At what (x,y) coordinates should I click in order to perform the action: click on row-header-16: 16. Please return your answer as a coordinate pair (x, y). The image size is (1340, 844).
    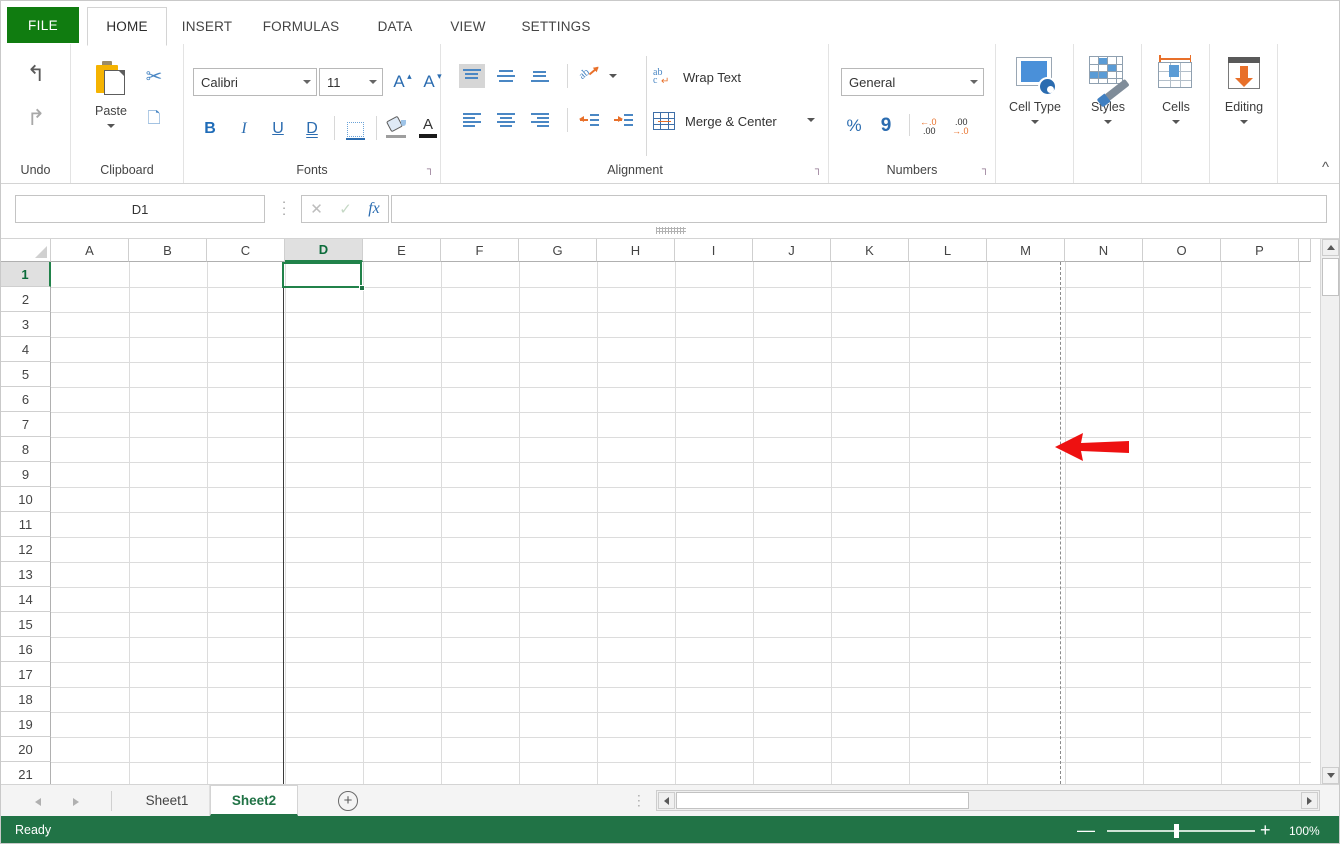
    Looking at the image, I should click on (26, 649).